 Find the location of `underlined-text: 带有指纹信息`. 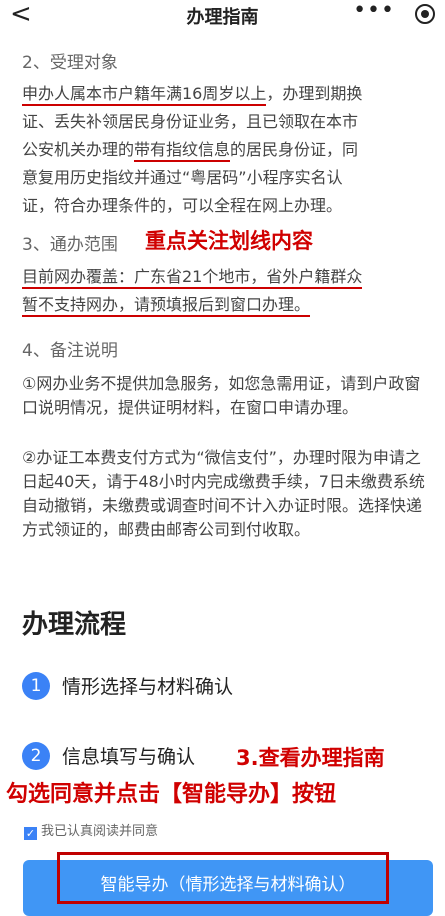

underlined-text: 带有指纹信息 is located at coordinates (182, 151).